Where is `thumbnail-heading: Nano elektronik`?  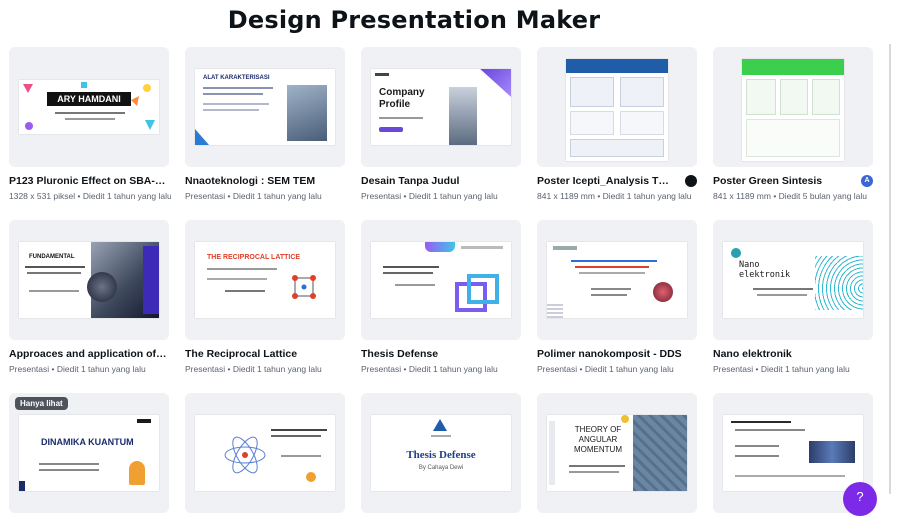 thumbnail-heading: Nano elektronik is located at coordinates (765, 270).